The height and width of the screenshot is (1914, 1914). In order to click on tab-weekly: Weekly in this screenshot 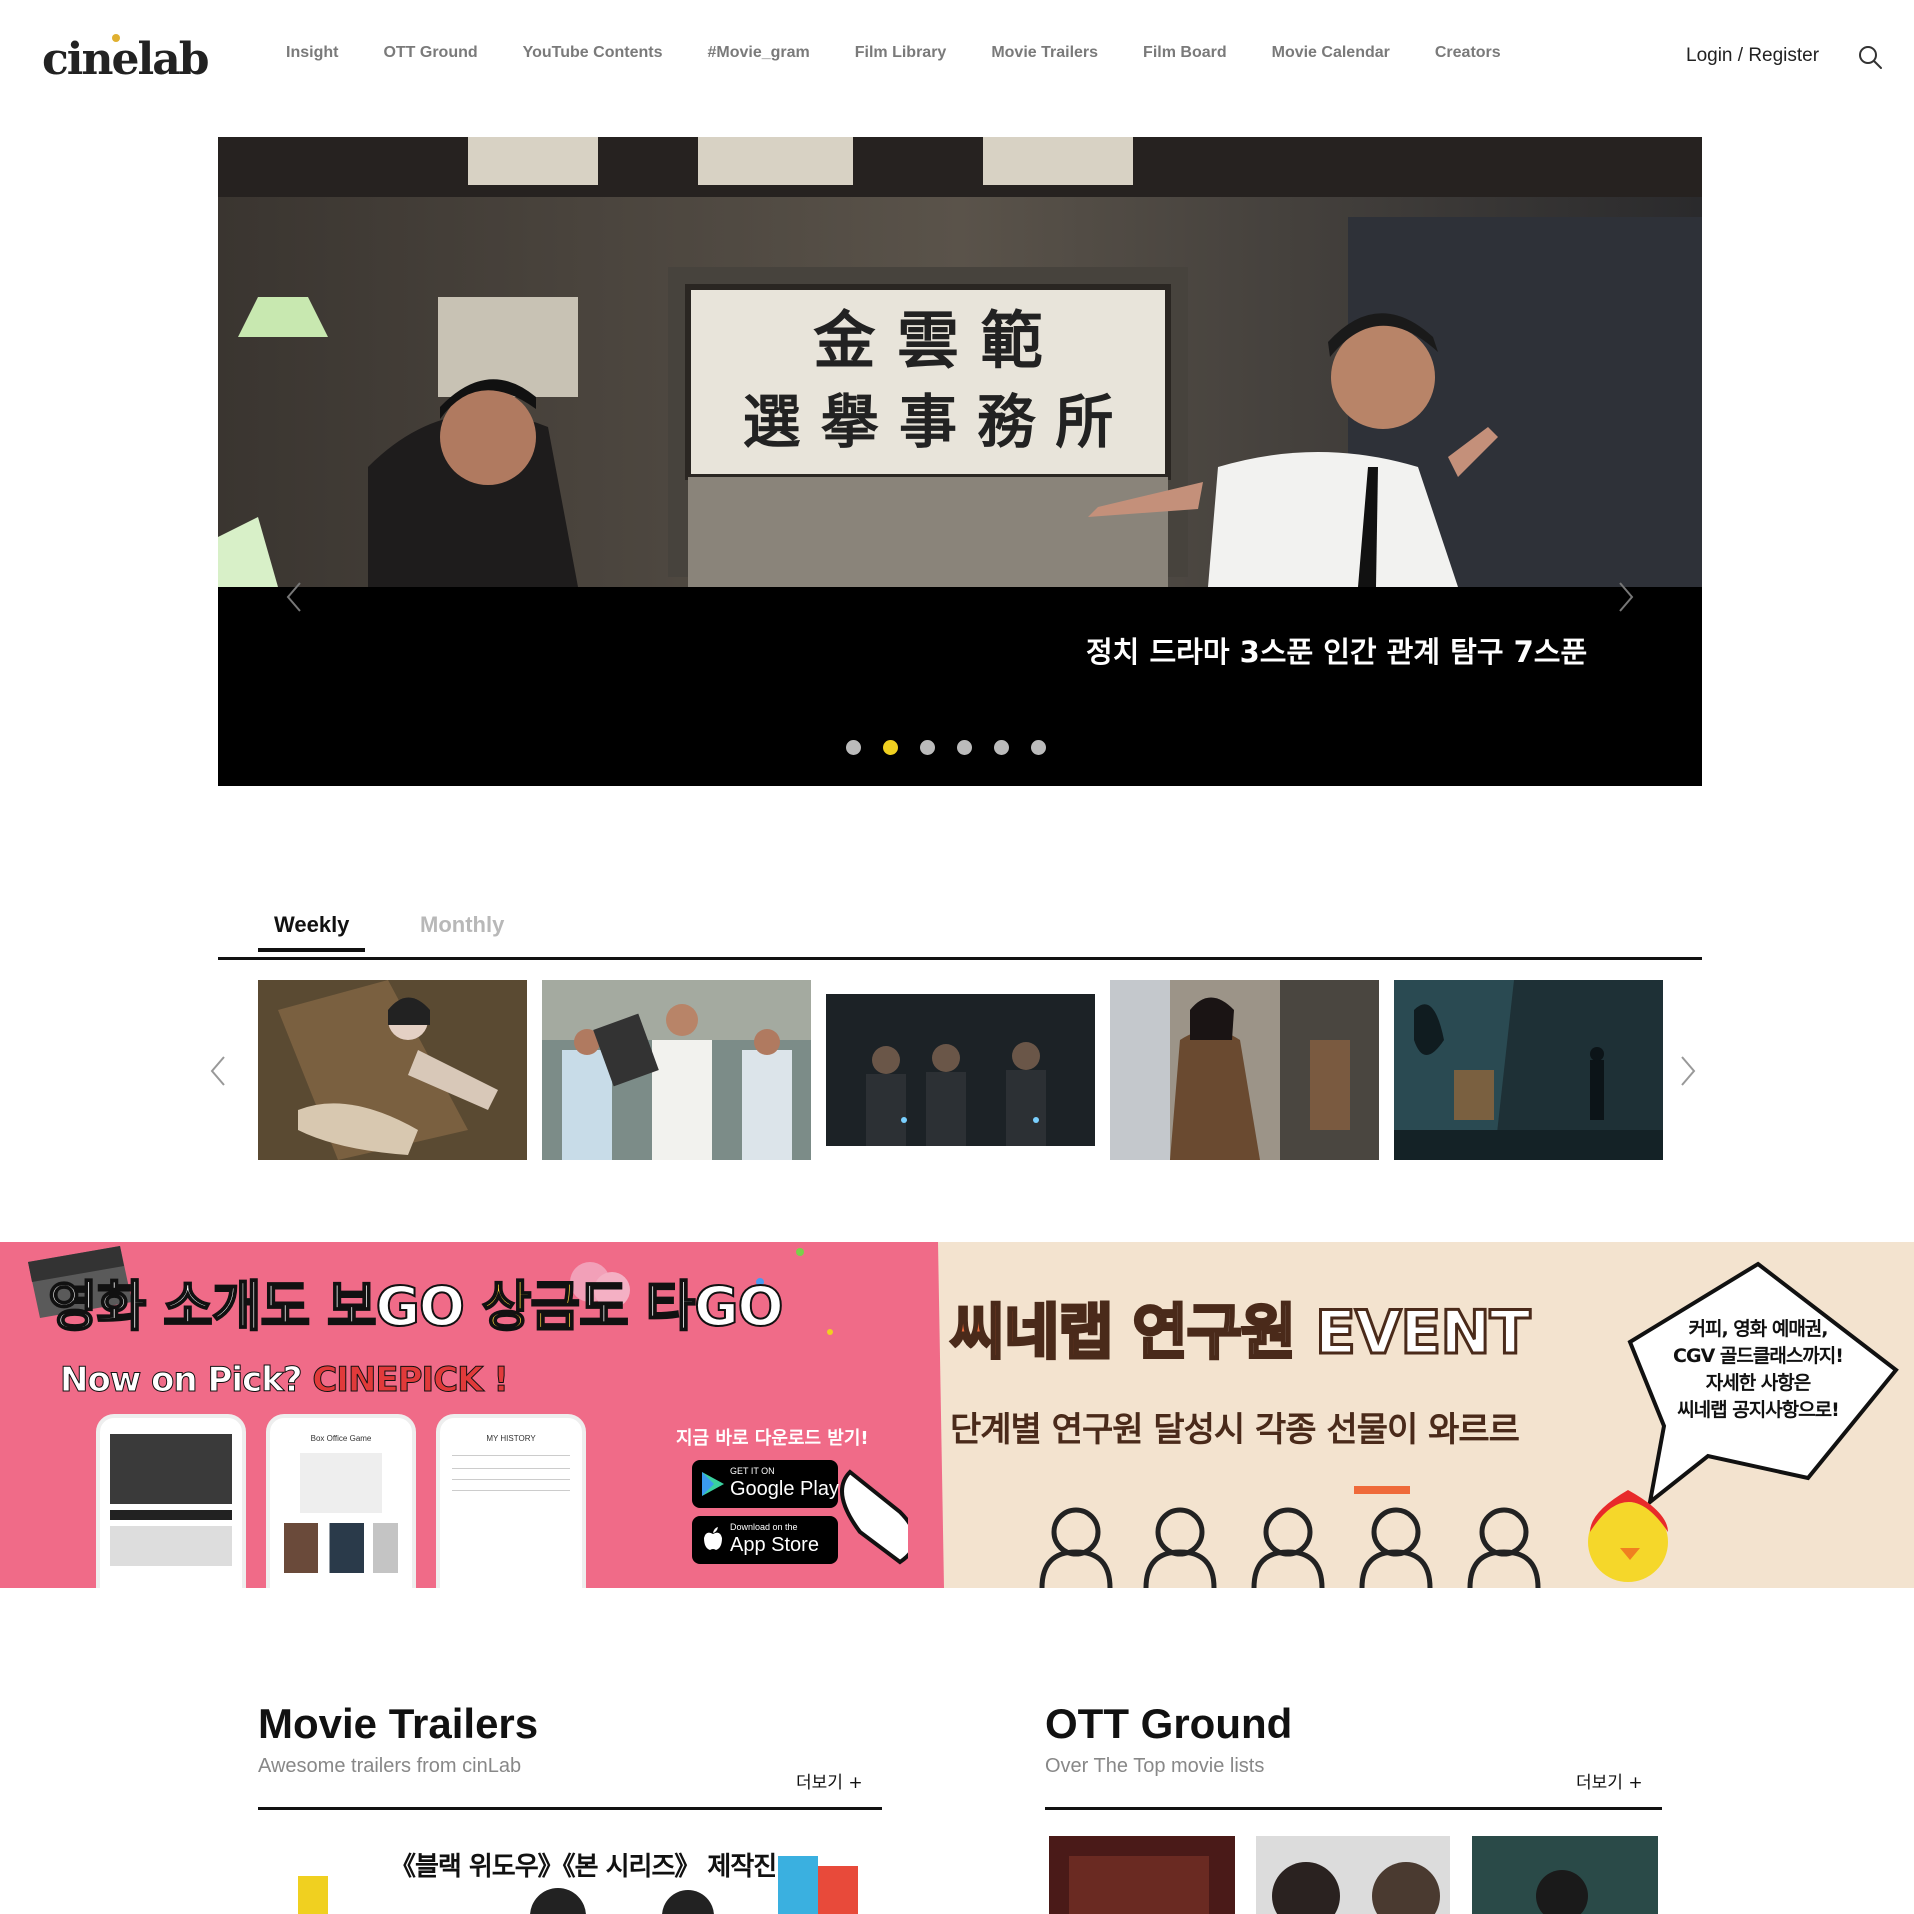, I will do `click(311, 932)`.